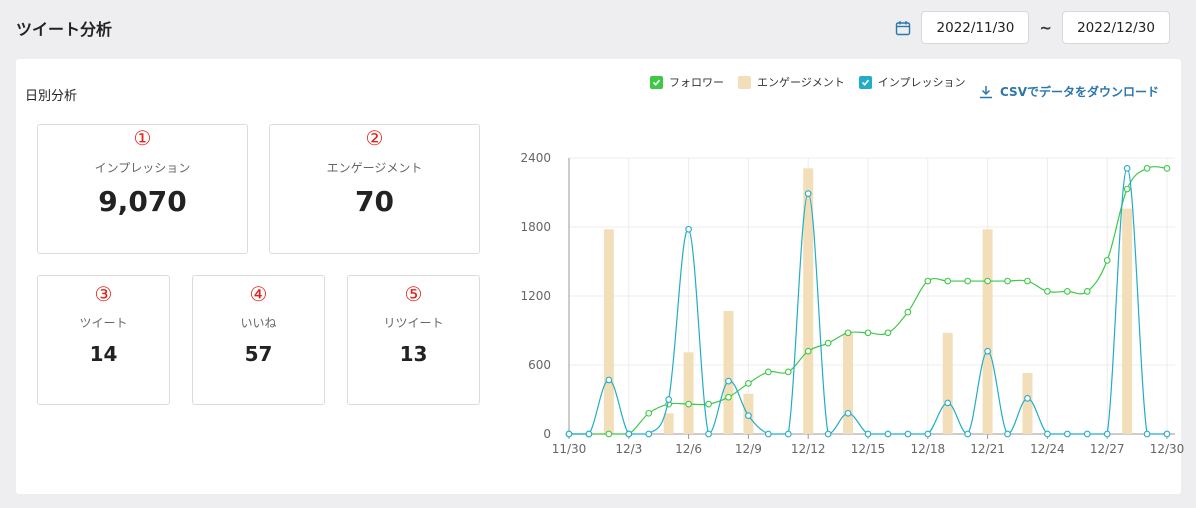 The image size is (1196, 508). I want to click on like-card: ④ いいね 57, so click(258, 340).